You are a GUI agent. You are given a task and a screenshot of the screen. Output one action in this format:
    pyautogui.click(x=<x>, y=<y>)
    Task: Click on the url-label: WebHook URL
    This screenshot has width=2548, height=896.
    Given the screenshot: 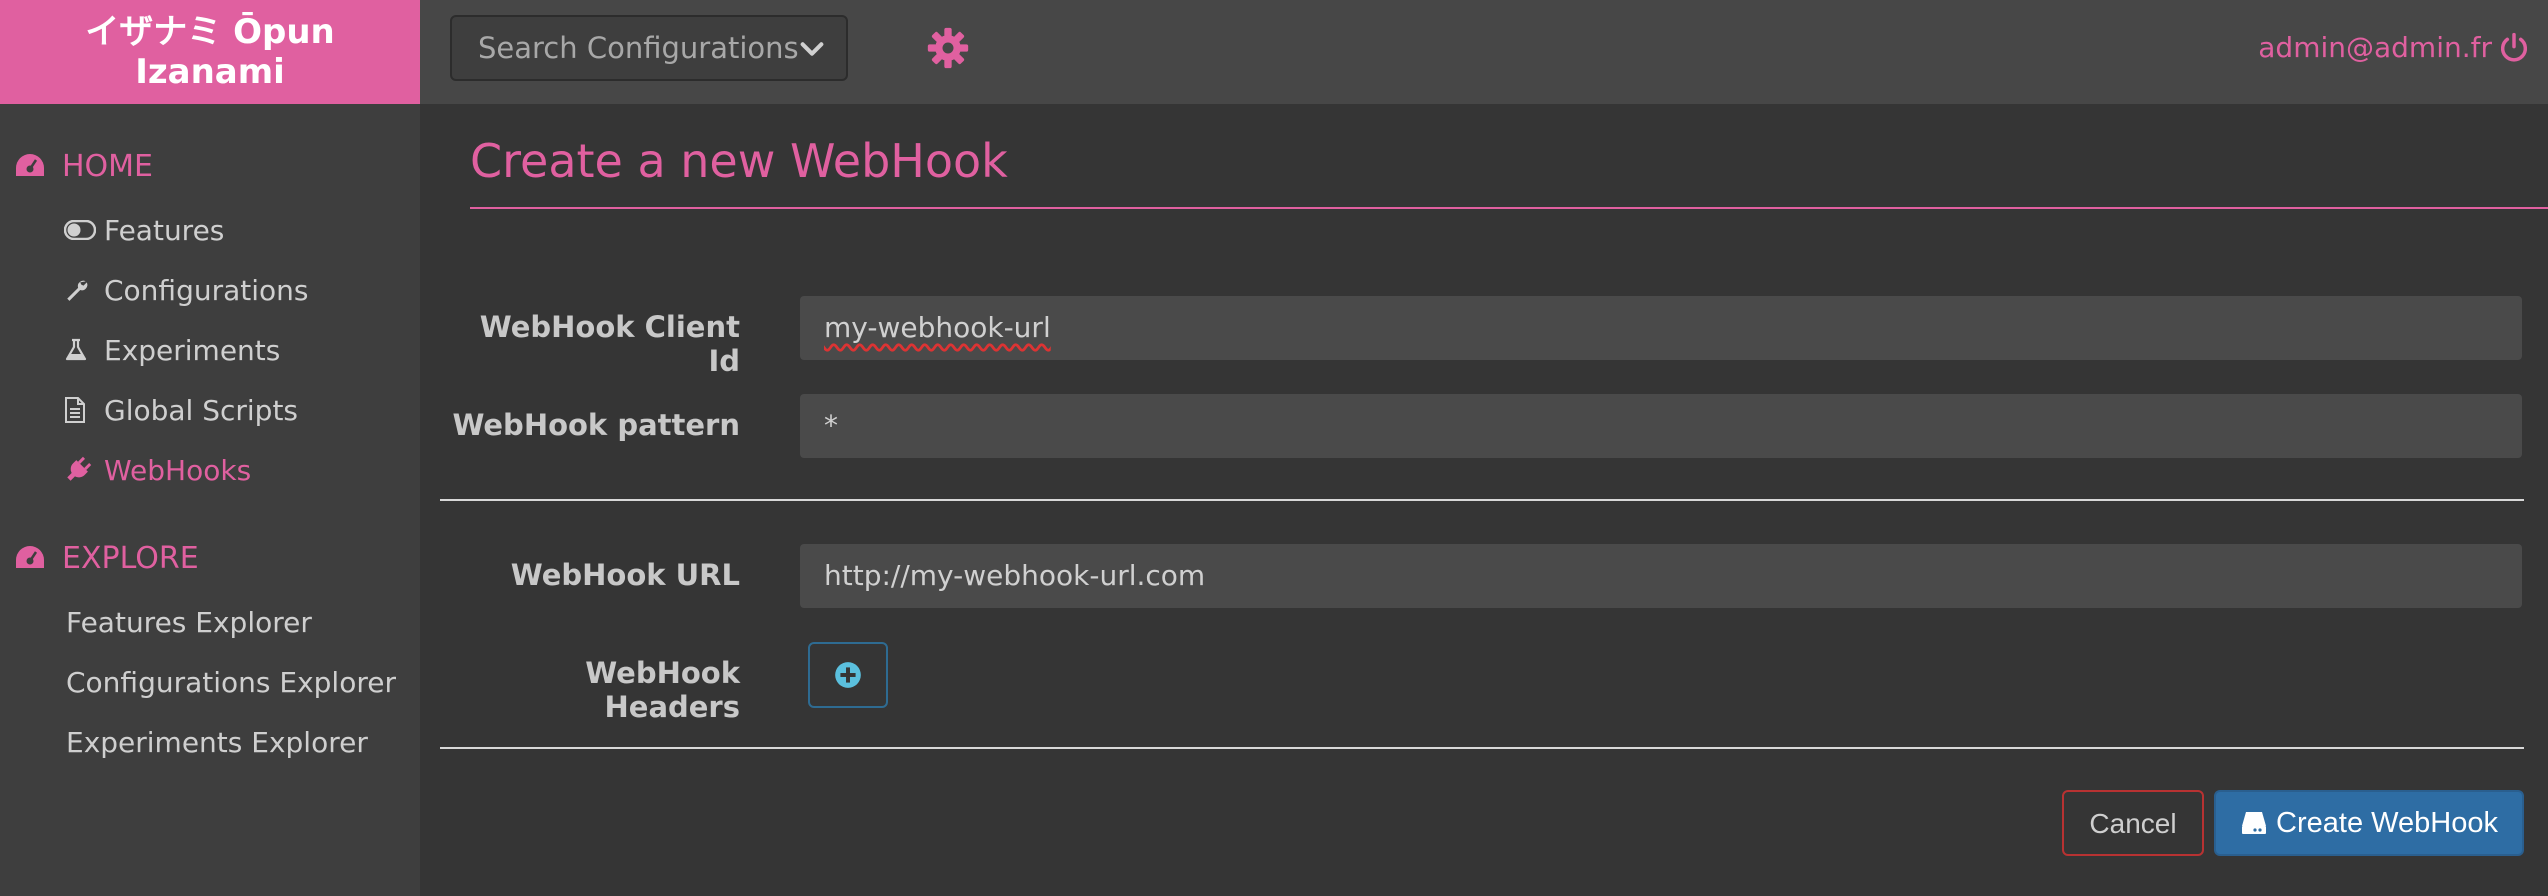 What is the action you would take?
    pyautogui.click(x=625, y=575)
    